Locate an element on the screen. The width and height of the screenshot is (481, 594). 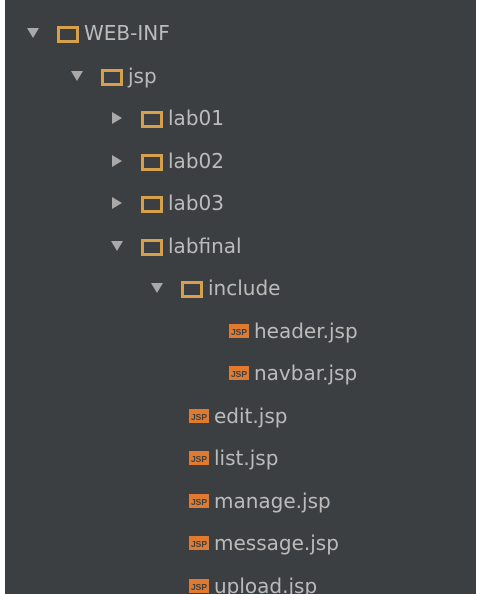
tree-node-label: header.jsp is located at coordinates (306, 330).